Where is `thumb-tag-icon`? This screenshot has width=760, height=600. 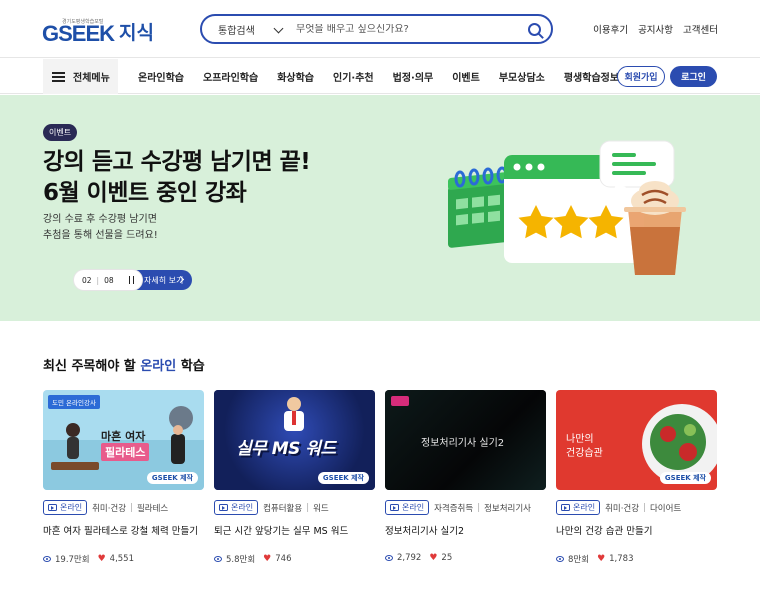 thumb-tag-icon is located at coordinates (400, 401).